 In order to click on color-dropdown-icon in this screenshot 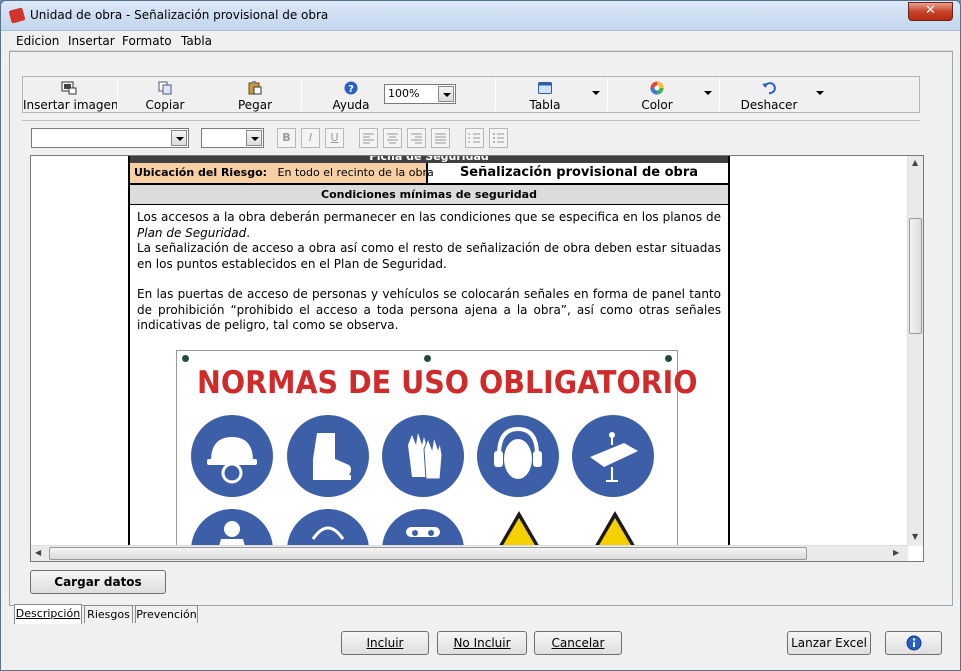, I will do `click(708, 93)`.